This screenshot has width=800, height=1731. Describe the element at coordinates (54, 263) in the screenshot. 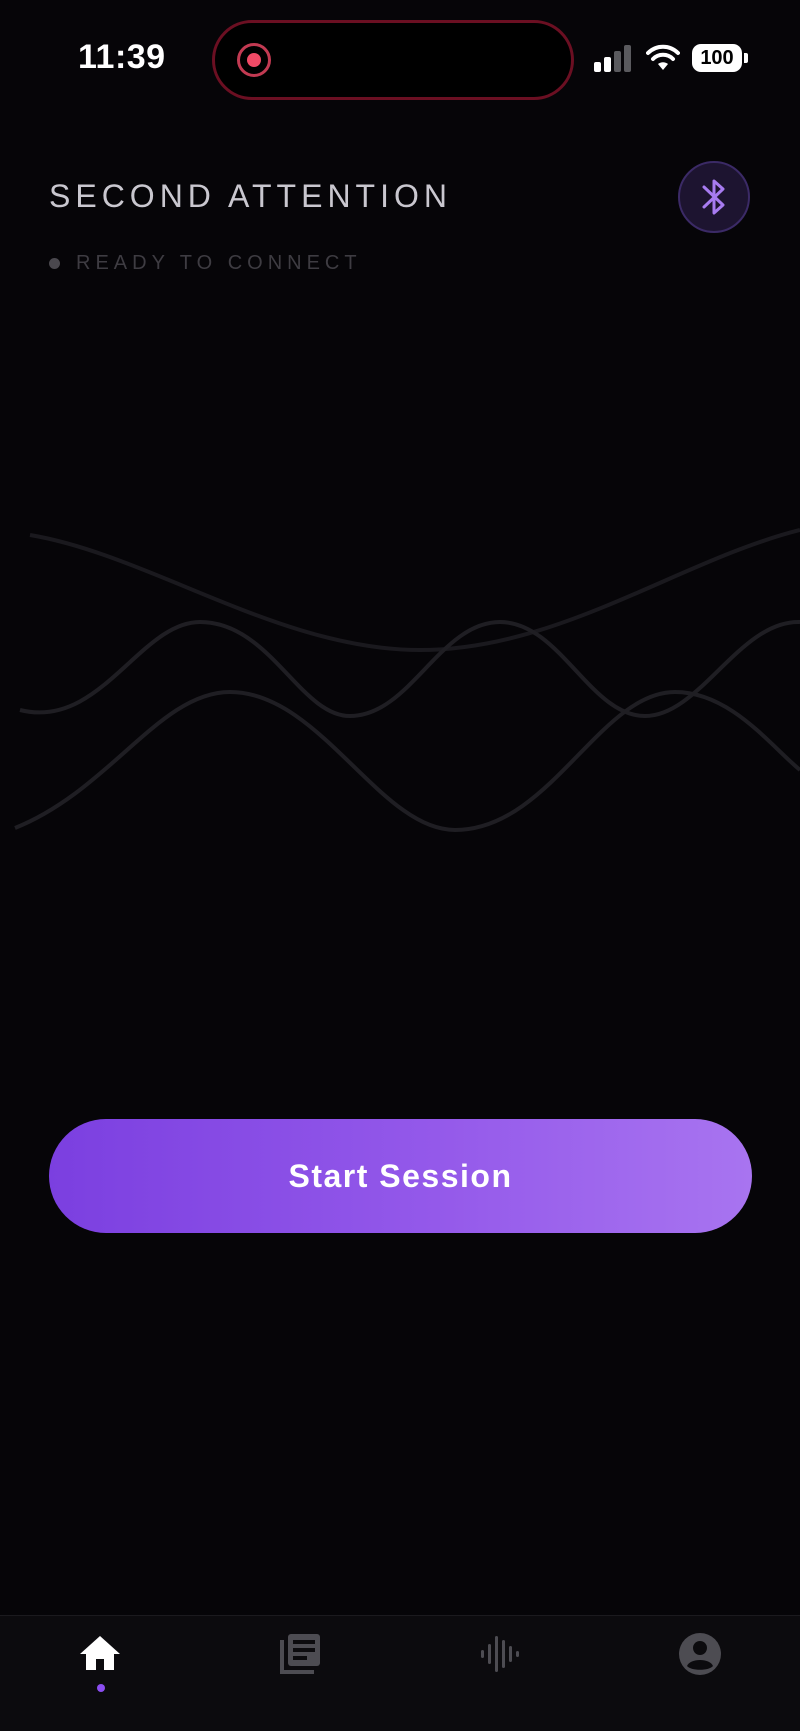

I see `status-dot` at that location.